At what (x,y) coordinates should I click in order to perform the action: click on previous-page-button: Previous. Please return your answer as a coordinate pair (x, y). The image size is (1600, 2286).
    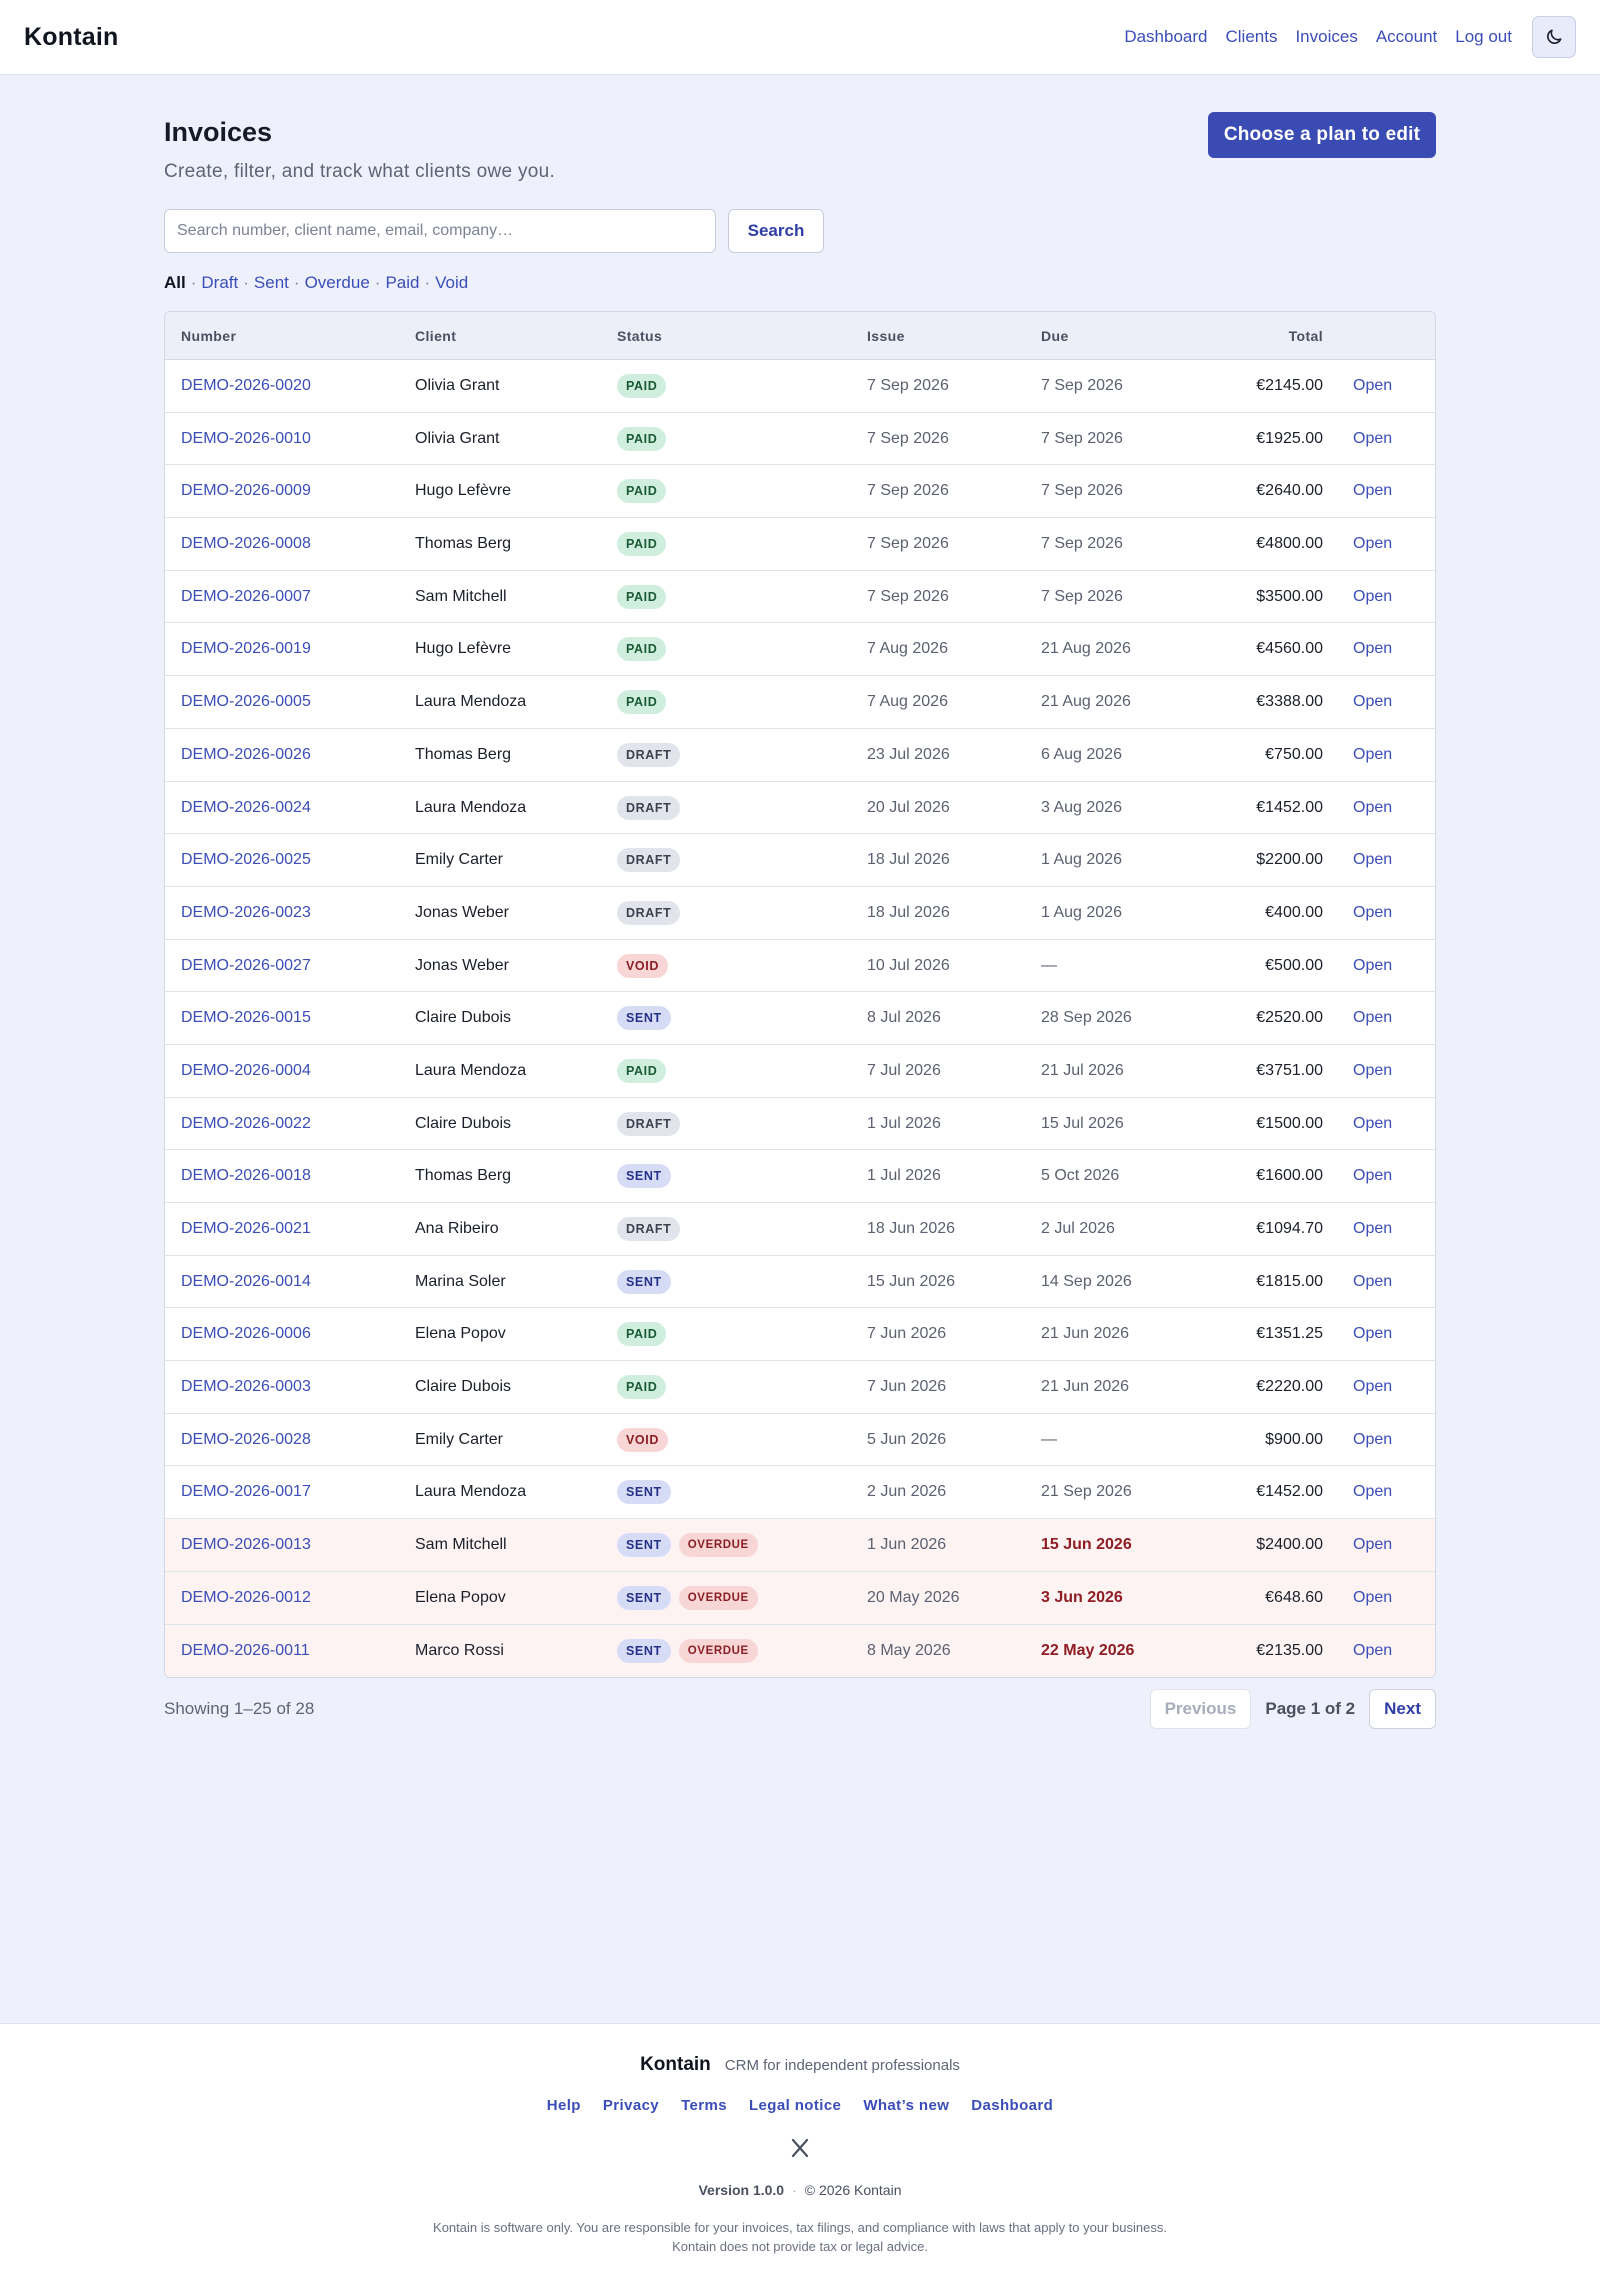
    Looking at the image, I should click on (1200, 1709).